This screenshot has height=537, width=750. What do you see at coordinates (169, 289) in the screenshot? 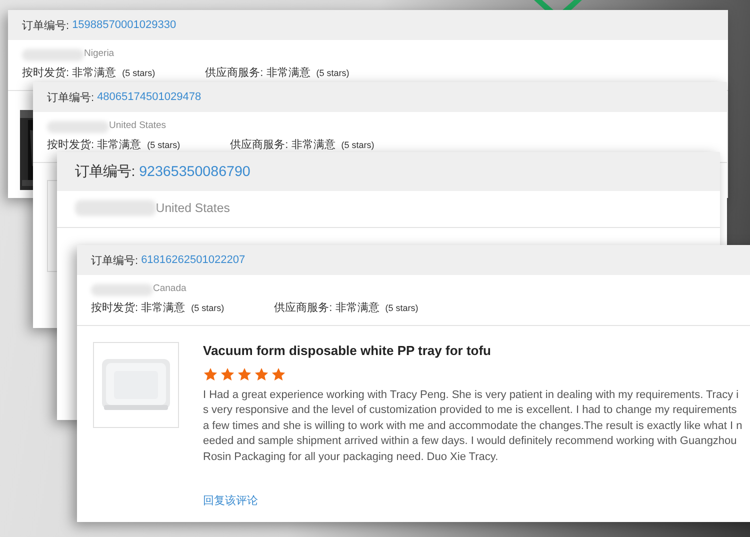
I see `buyer-country: Canada` at bounding box center [169, 289].